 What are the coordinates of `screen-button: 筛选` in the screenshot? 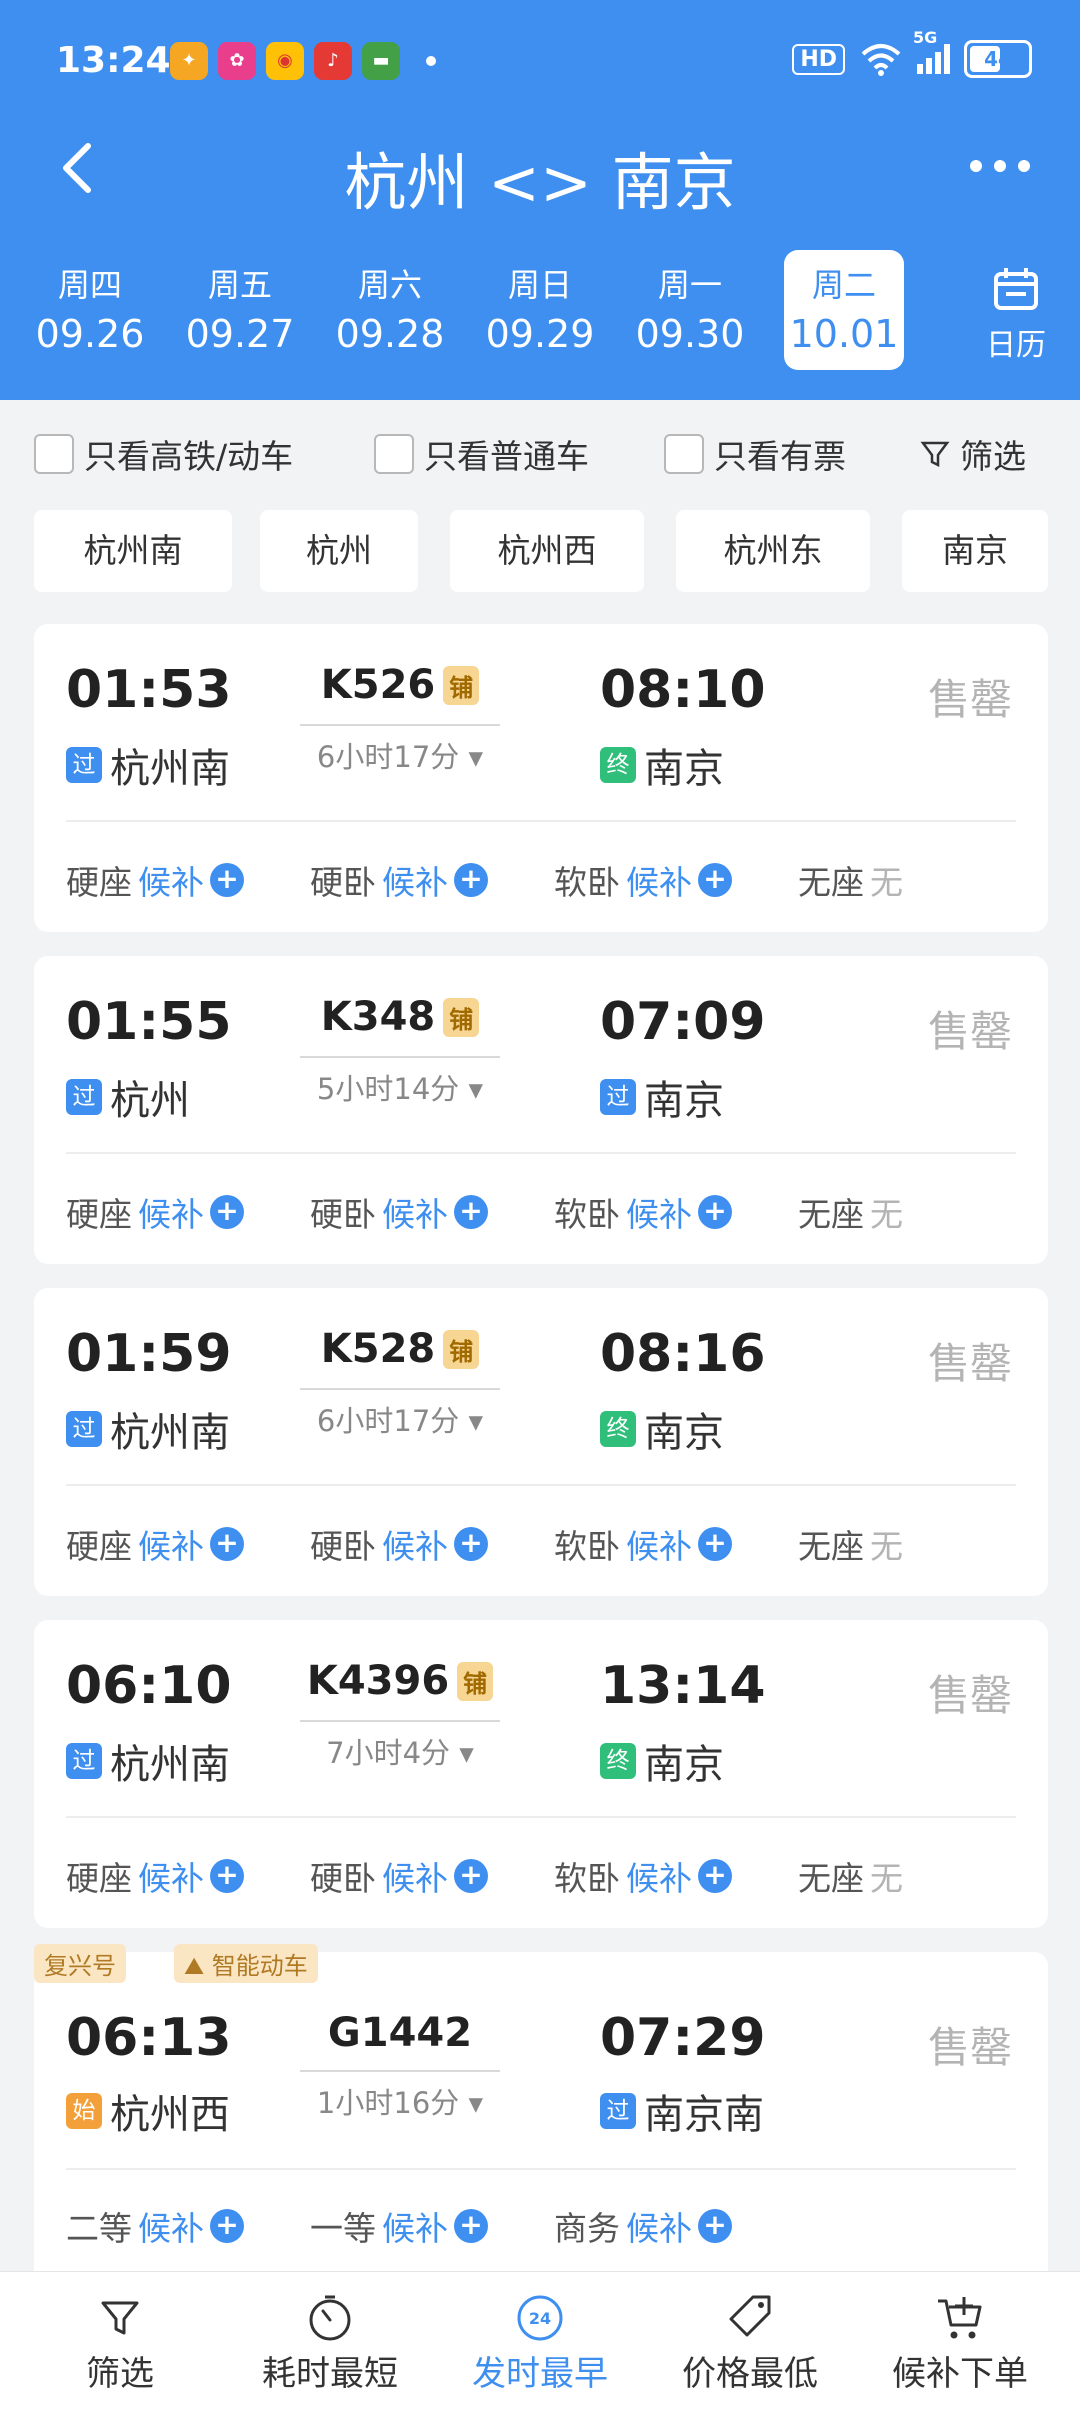 It's located at (973, 454).